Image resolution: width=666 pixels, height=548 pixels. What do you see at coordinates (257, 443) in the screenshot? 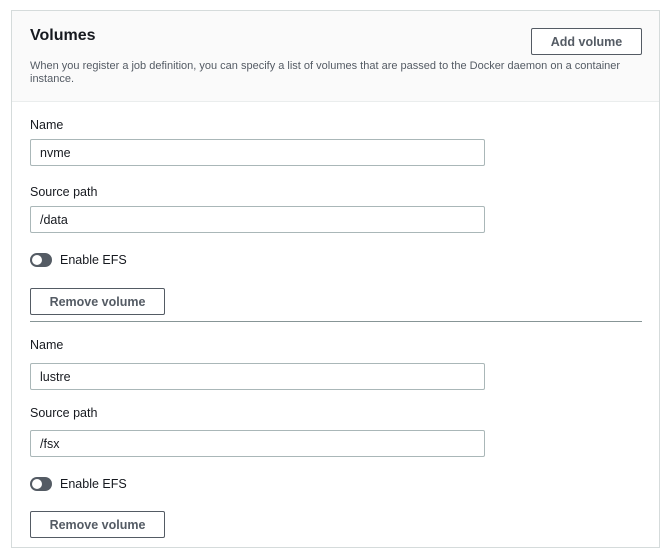
I see `source-path-input: /fsx` at bounding box center [257, 443].